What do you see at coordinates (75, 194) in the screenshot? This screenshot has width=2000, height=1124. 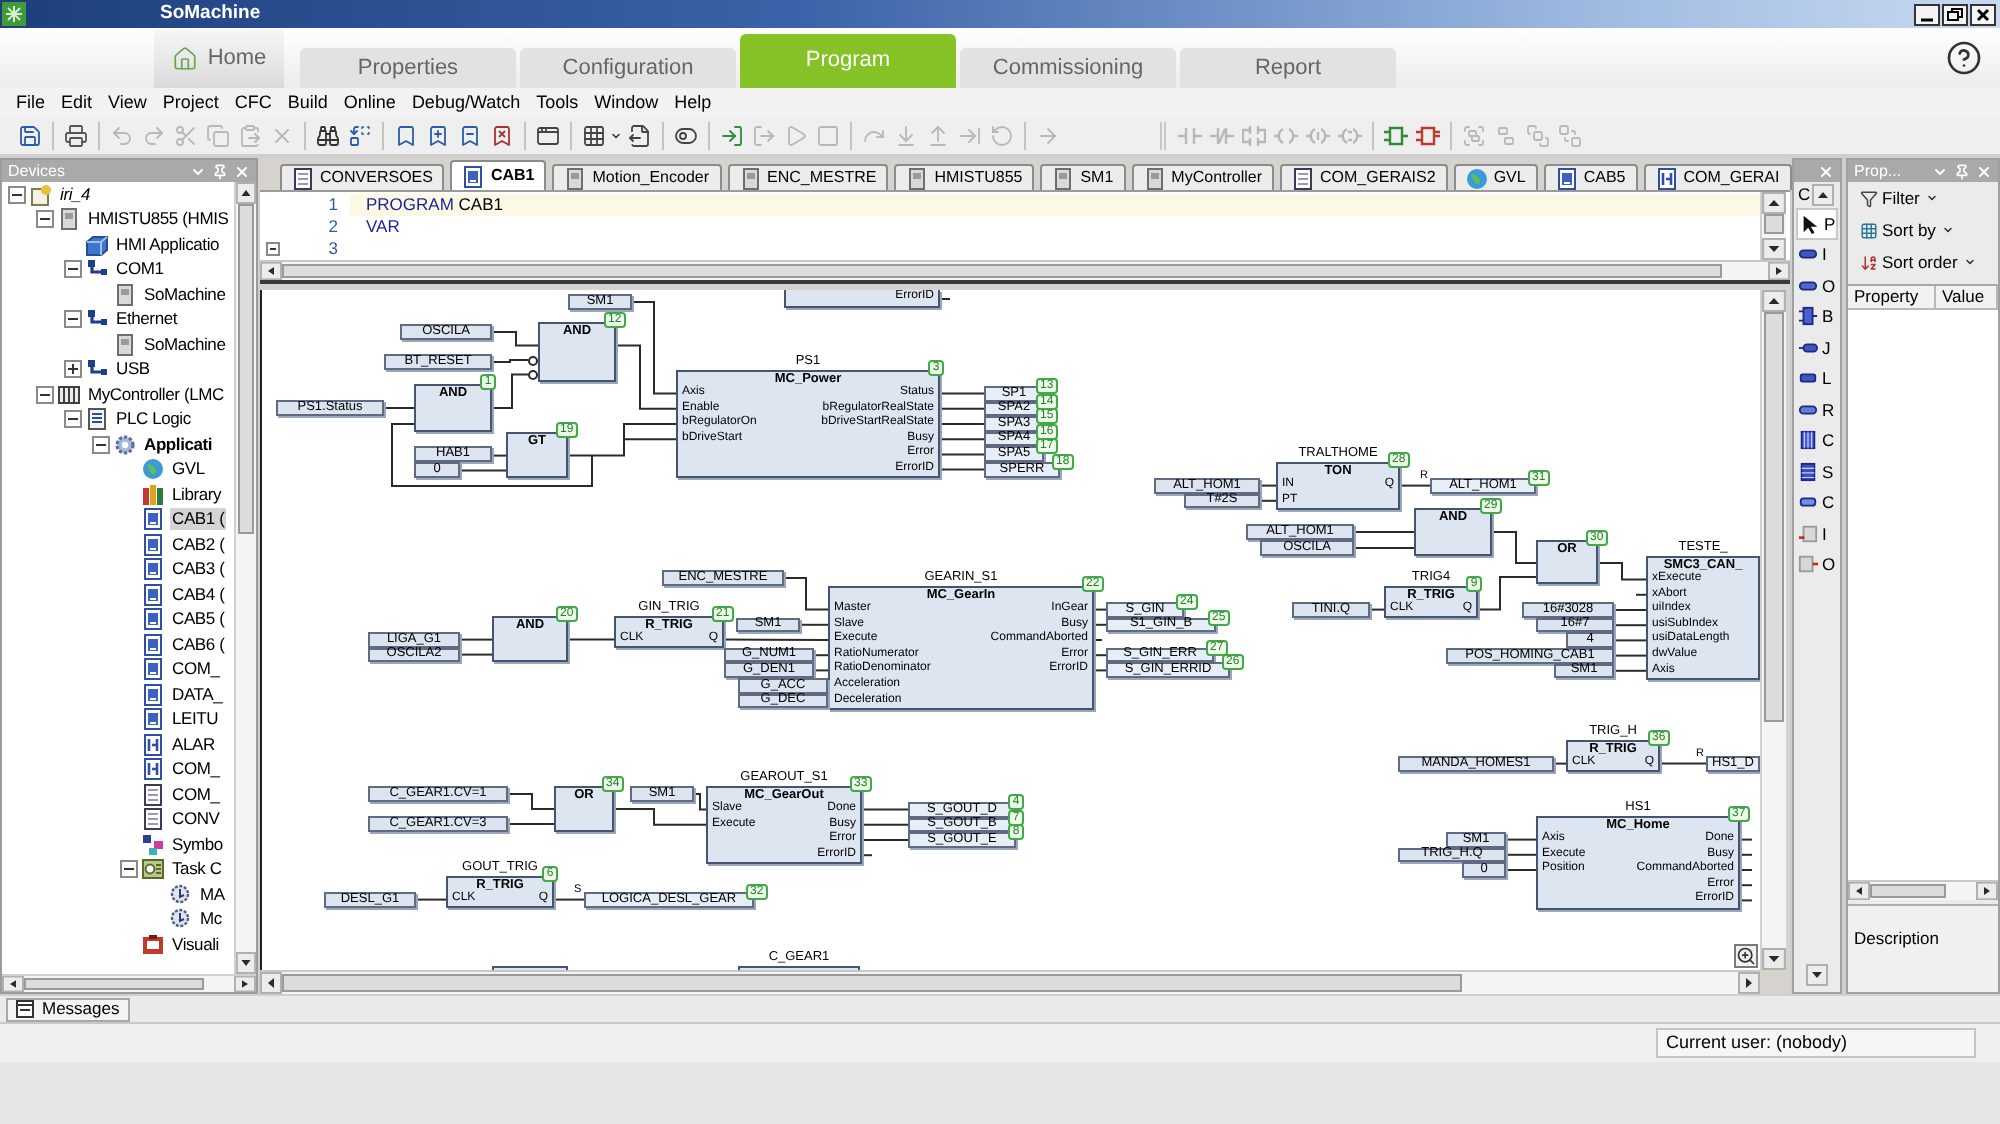 I see `tree-item: iri_4` at bounding box center [75, 194].